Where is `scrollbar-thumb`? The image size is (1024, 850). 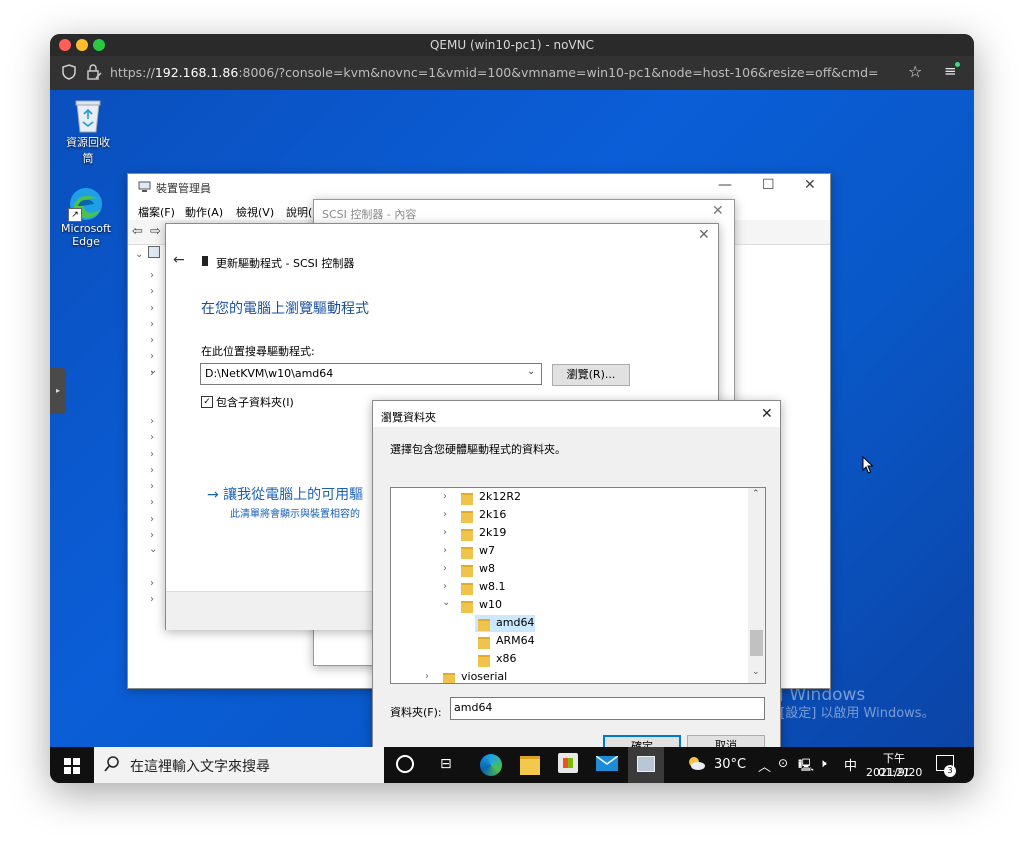
scrollbar-thumb is located at coordinates (756, 643).